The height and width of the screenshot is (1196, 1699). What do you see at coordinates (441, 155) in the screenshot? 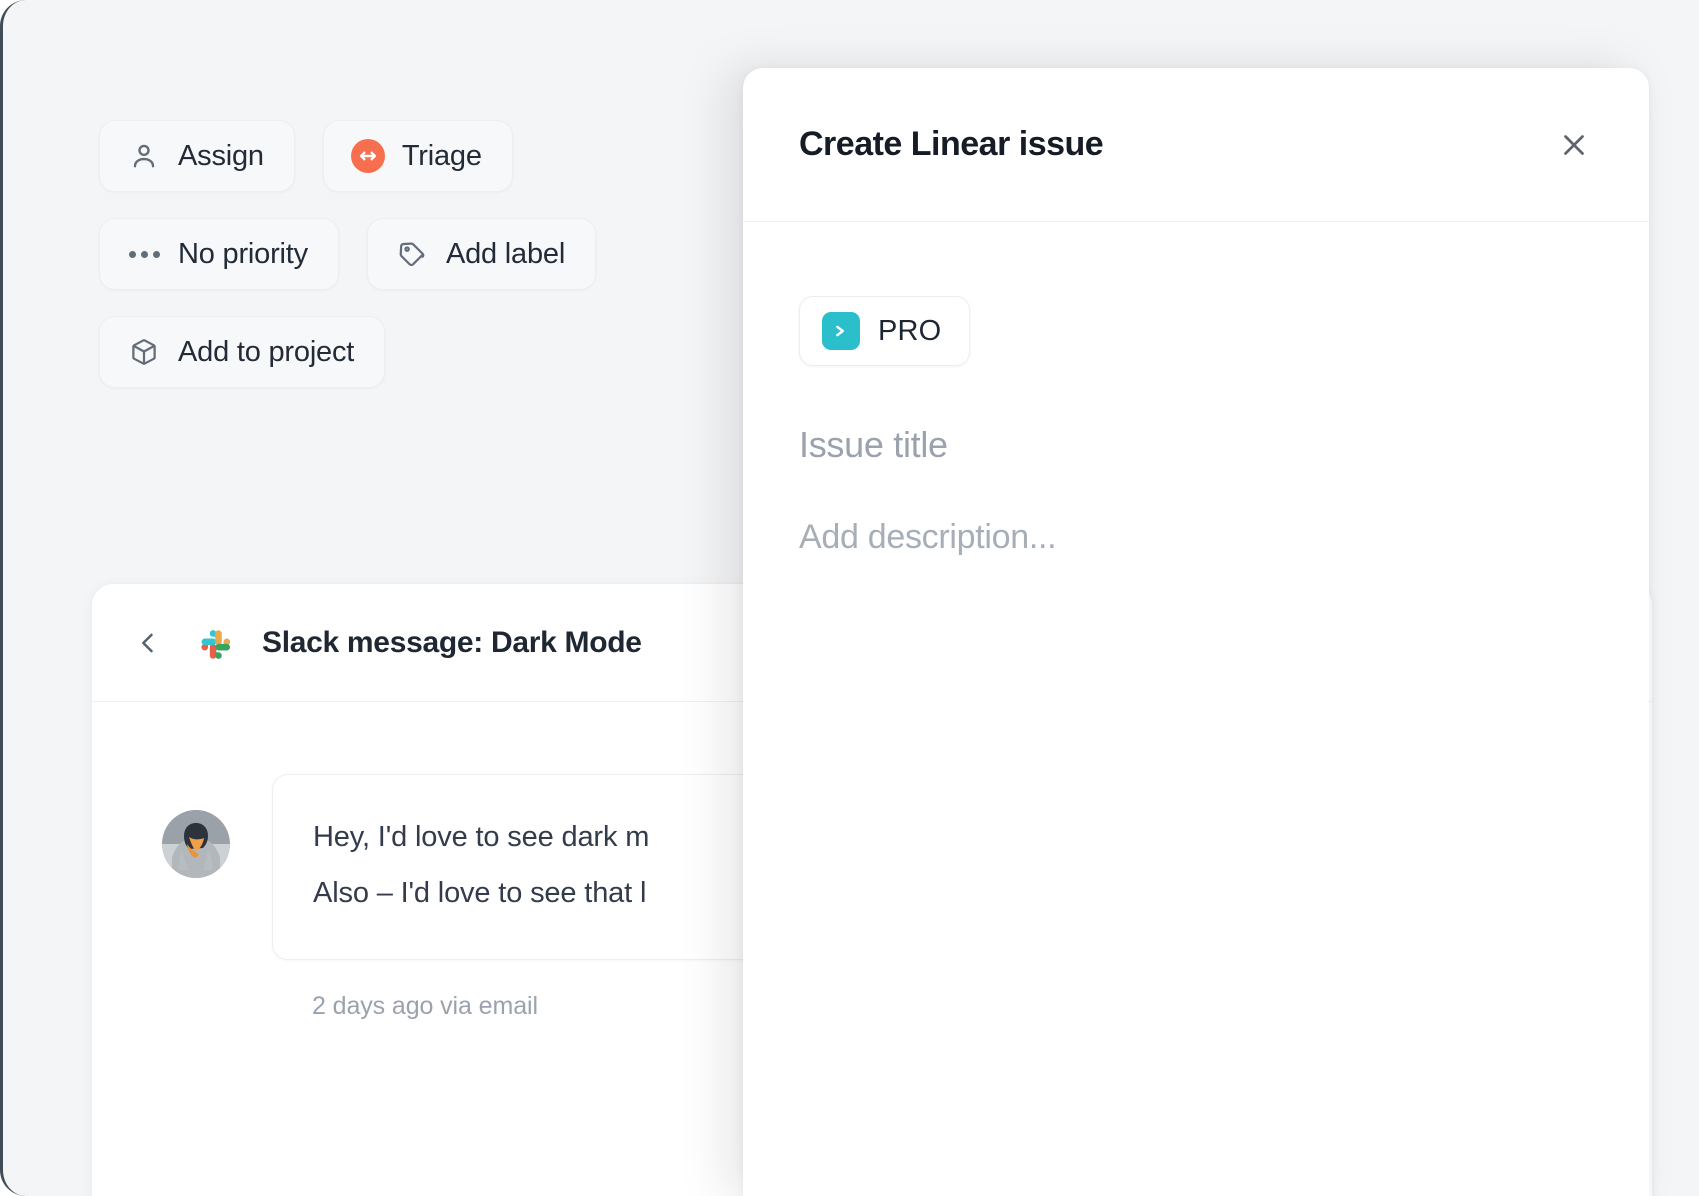
I see `triage-button-label: Triage` at bounding box center [441, 155].